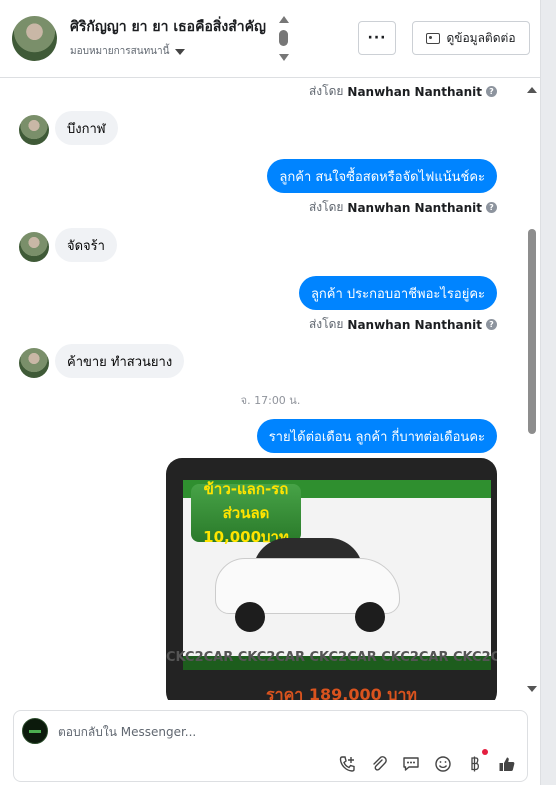 Image resolution: width=556 pixels, height=785 pixels. I want to click on car-promo-image: ข้าว-แลก-รถ ส่วนลด 10,000บาท, so click(337, 575).